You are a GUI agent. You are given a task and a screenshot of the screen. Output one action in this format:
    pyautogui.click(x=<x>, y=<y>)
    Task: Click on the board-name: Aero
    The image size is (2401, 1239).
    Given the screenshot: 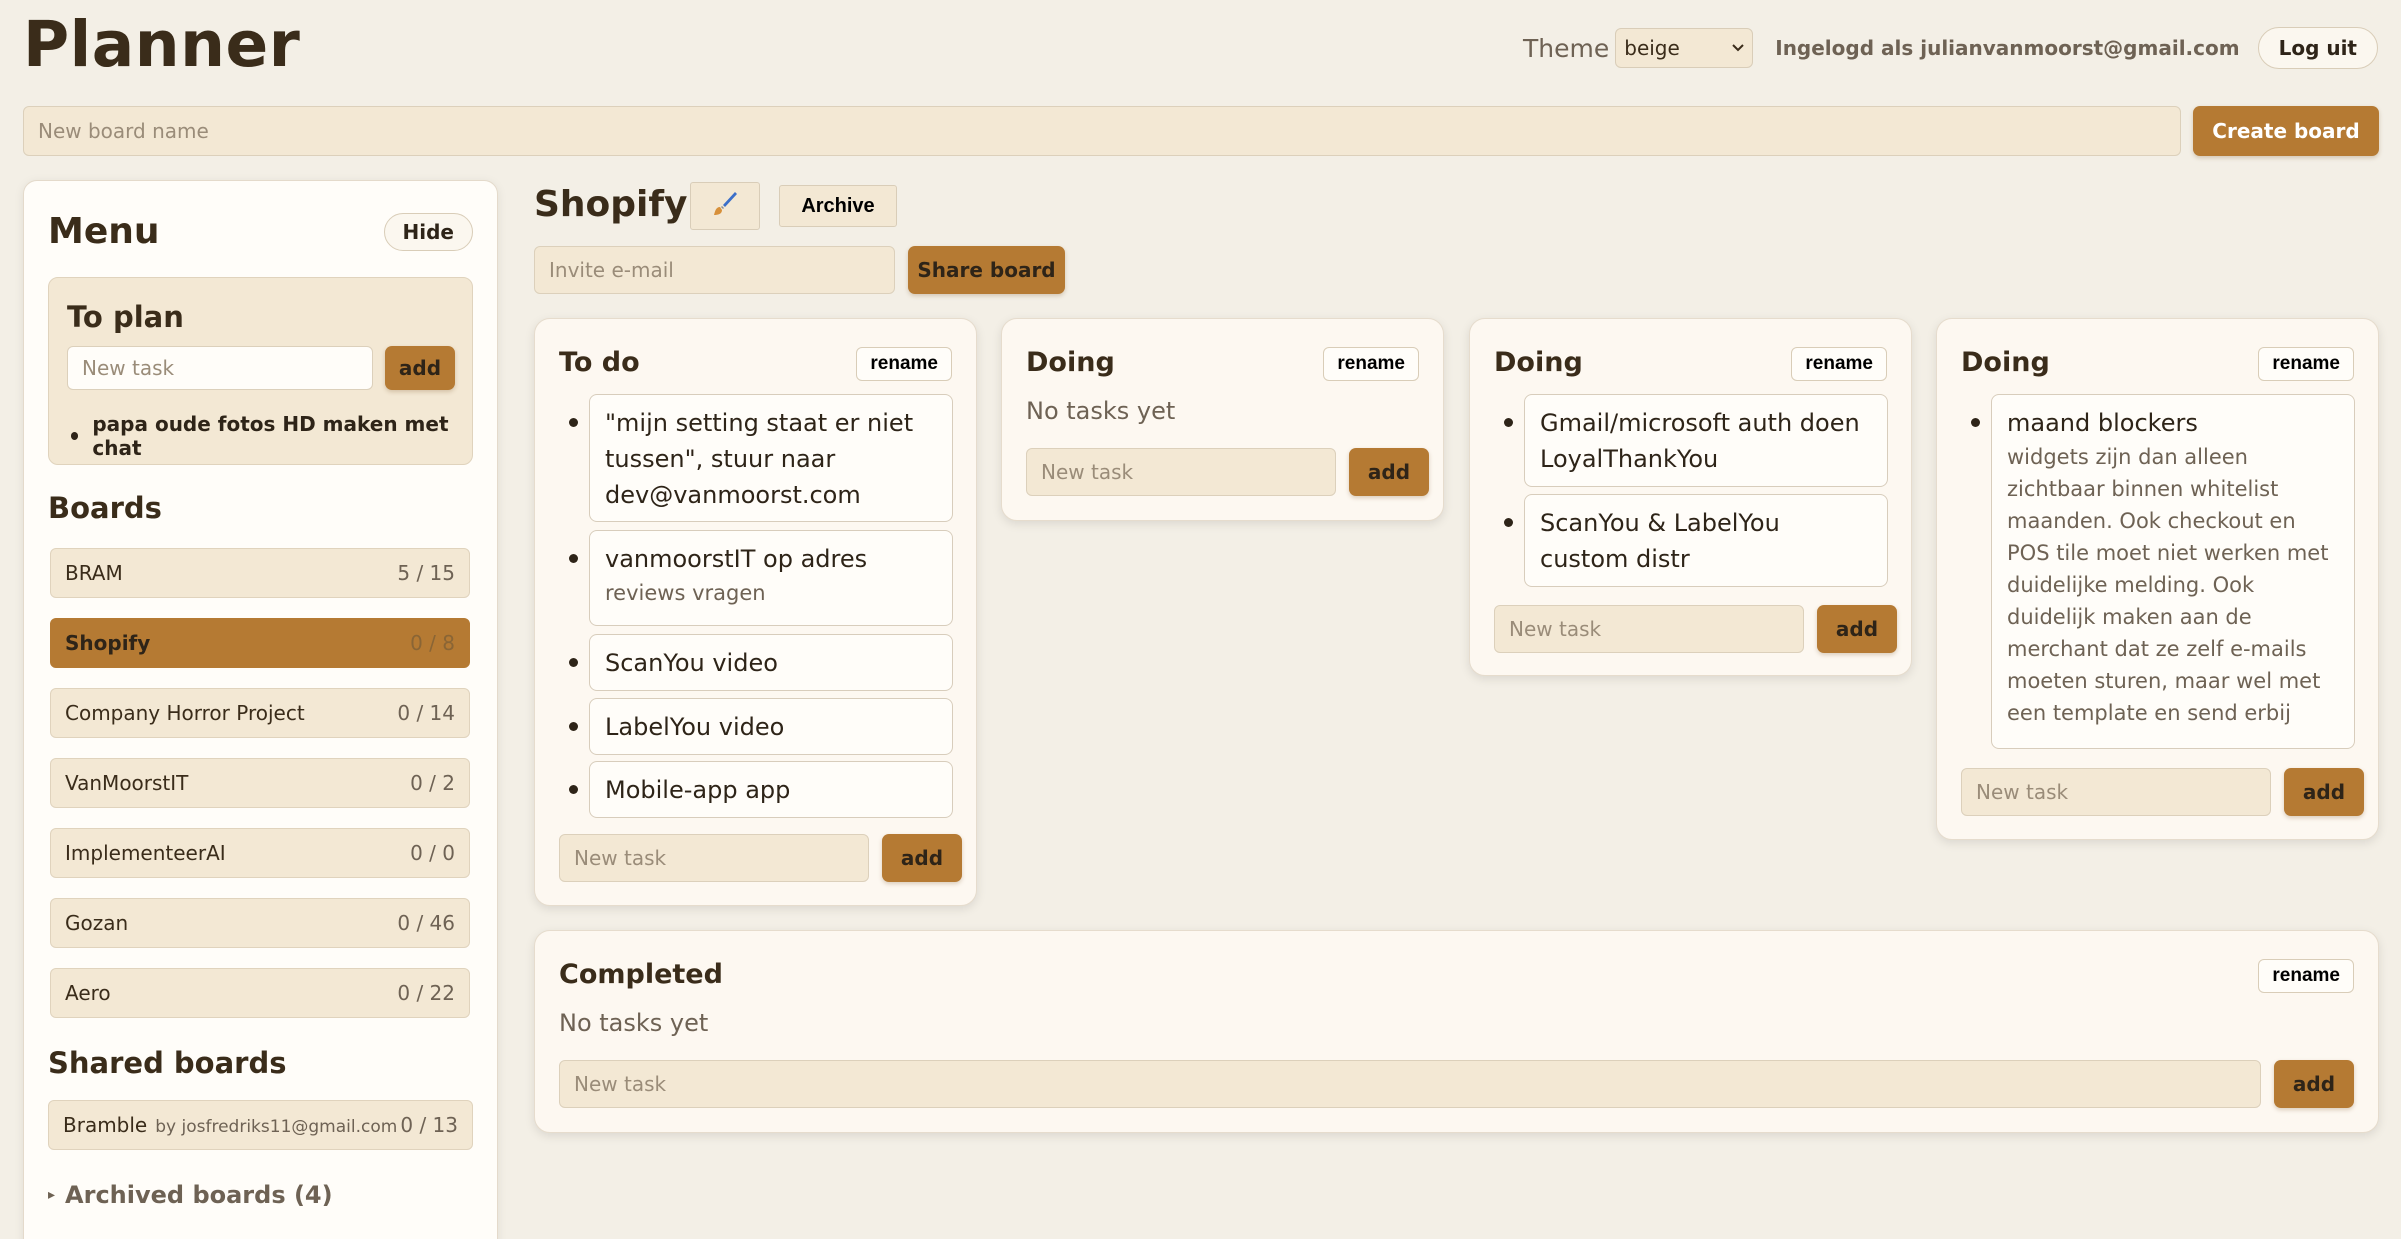 What is the action you would take?
    pyautogui.click(x=88, y=993)
    